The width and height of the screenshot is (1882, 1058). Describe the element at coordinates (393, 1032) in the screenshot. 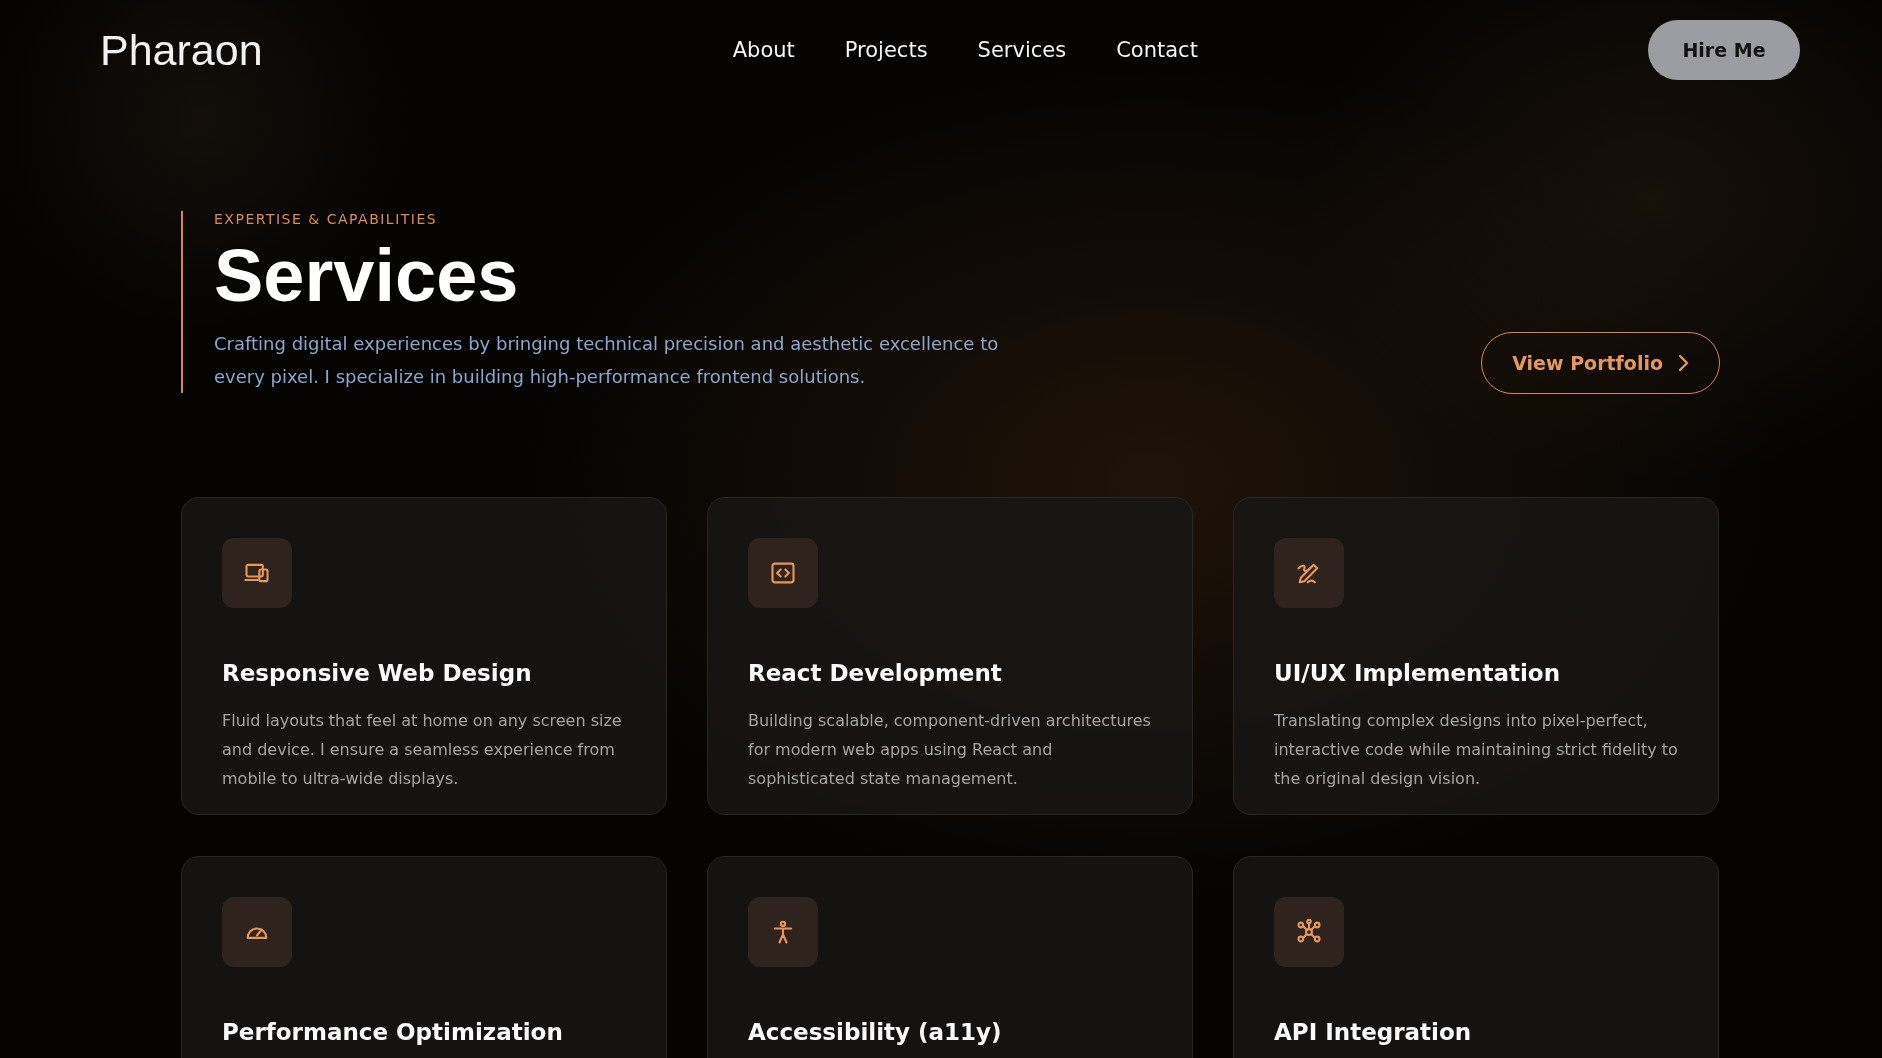

I see `card-title: Performance Optimization` at that location.